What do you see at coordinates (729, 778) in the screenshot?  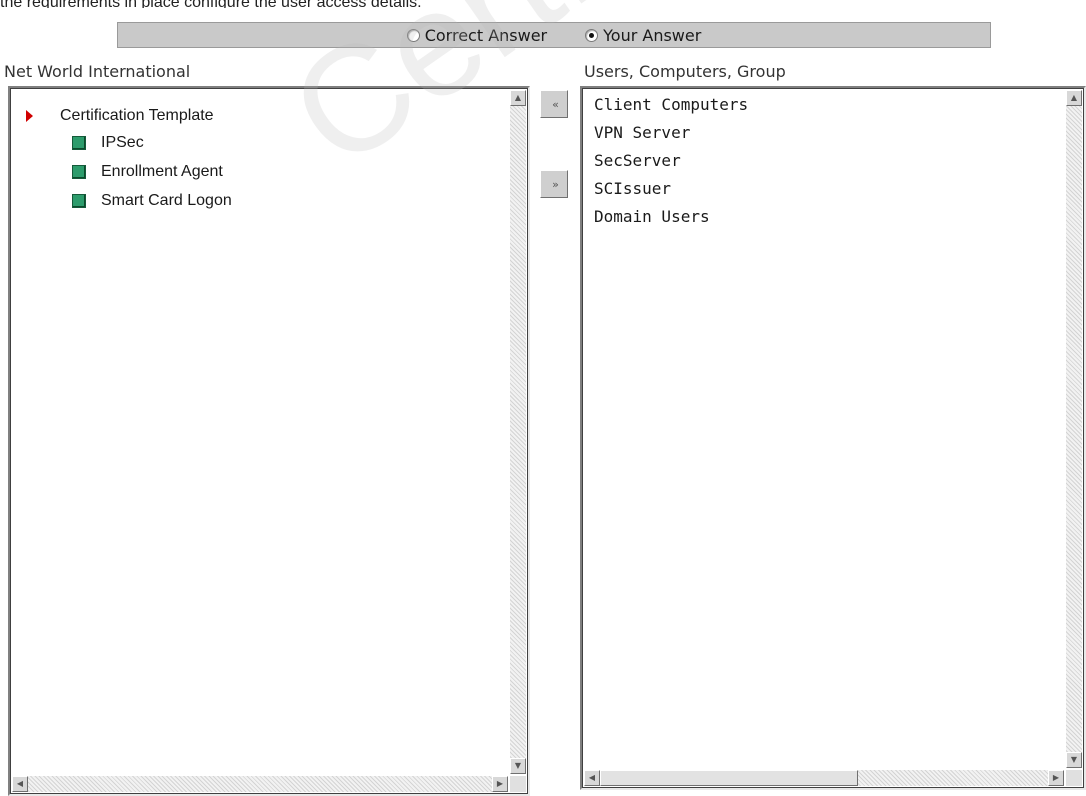 I see `scroll-thumb` at bounding box center [729, 778].